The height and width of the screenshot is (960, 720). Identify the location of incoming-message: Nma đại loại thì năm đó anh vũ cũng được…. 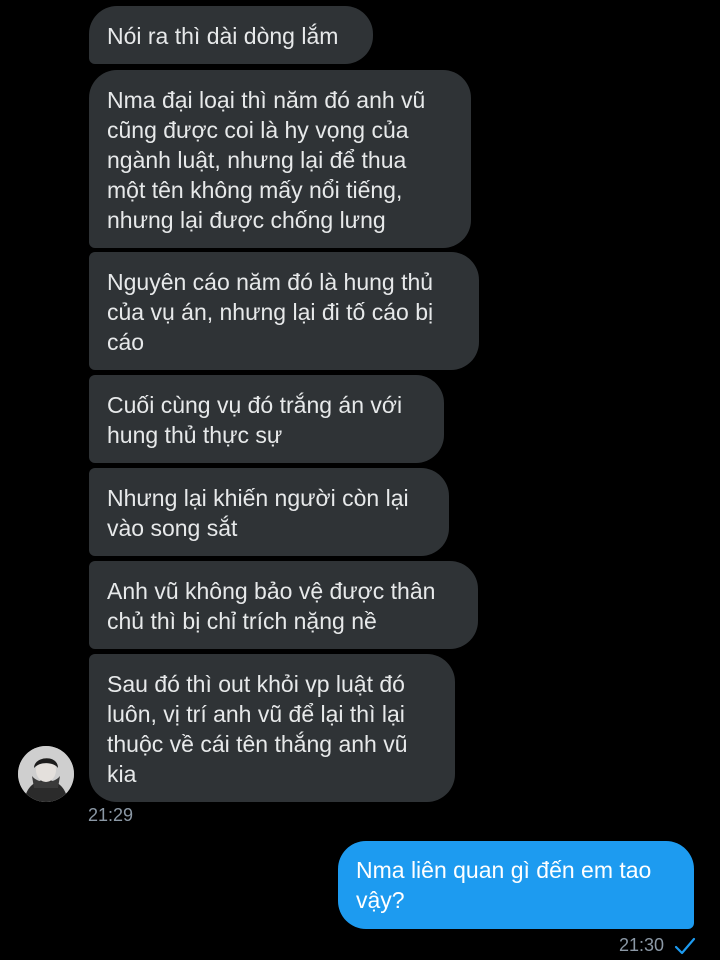
(280, 159).